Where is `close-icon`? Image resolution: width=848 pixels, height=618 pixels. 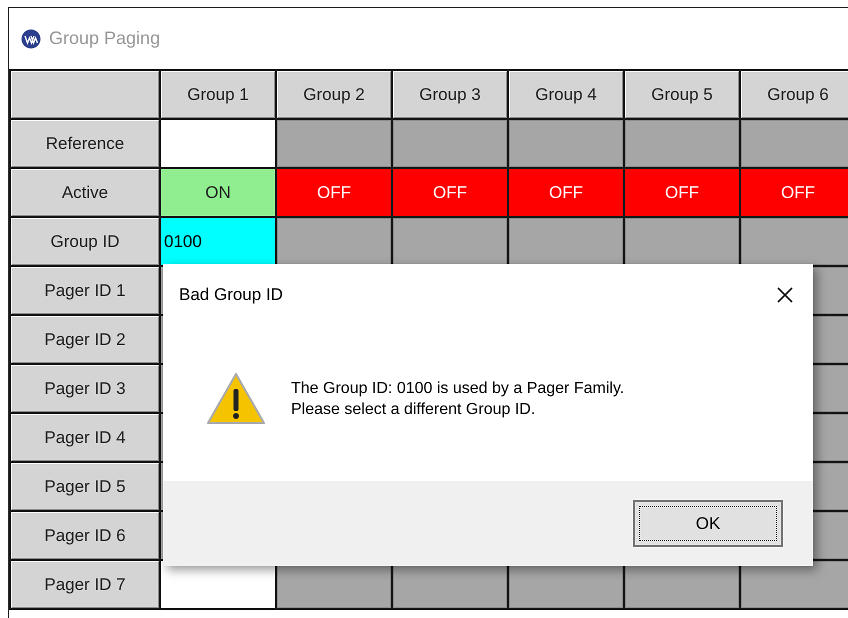
close-icon is located at coordinates (785, 295).